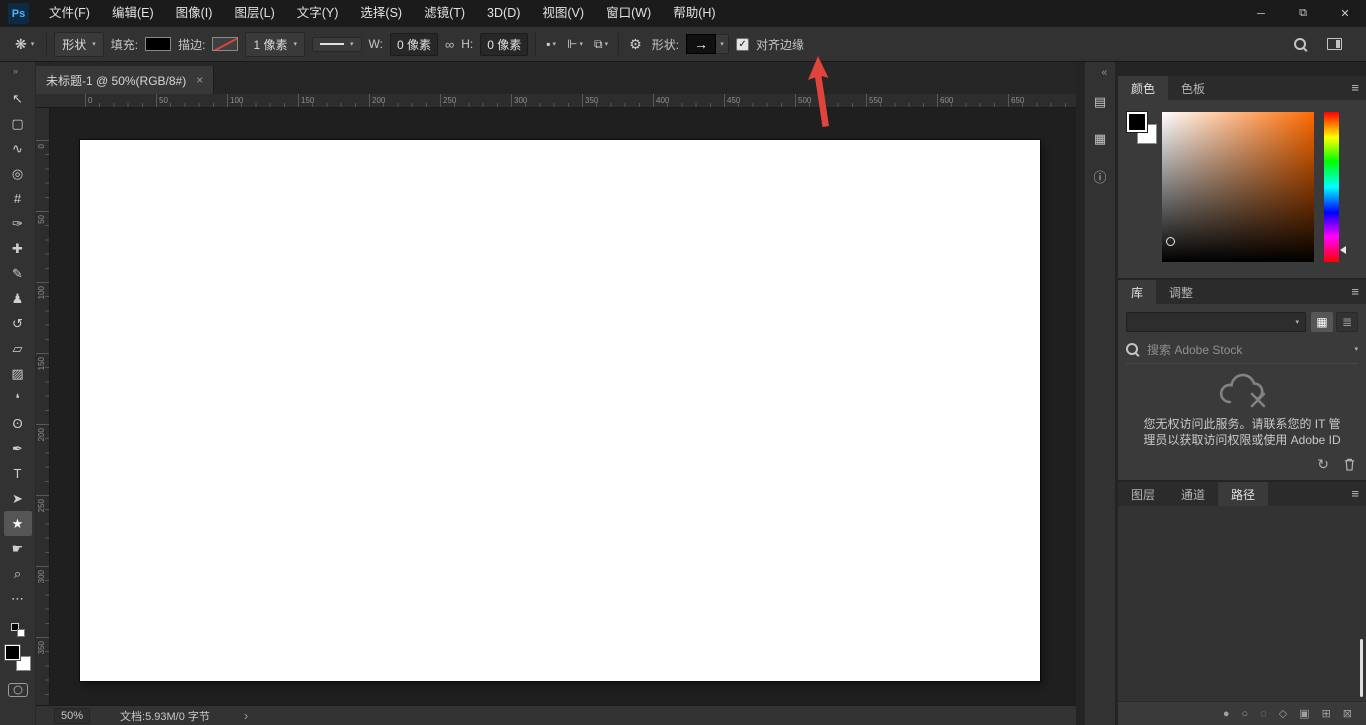 Image resolution: width=1366 pixels, height=725 pixels. Describe the element at coordinates (1170, 241) in the screenshot. I see `color-picker-ring` at that location.